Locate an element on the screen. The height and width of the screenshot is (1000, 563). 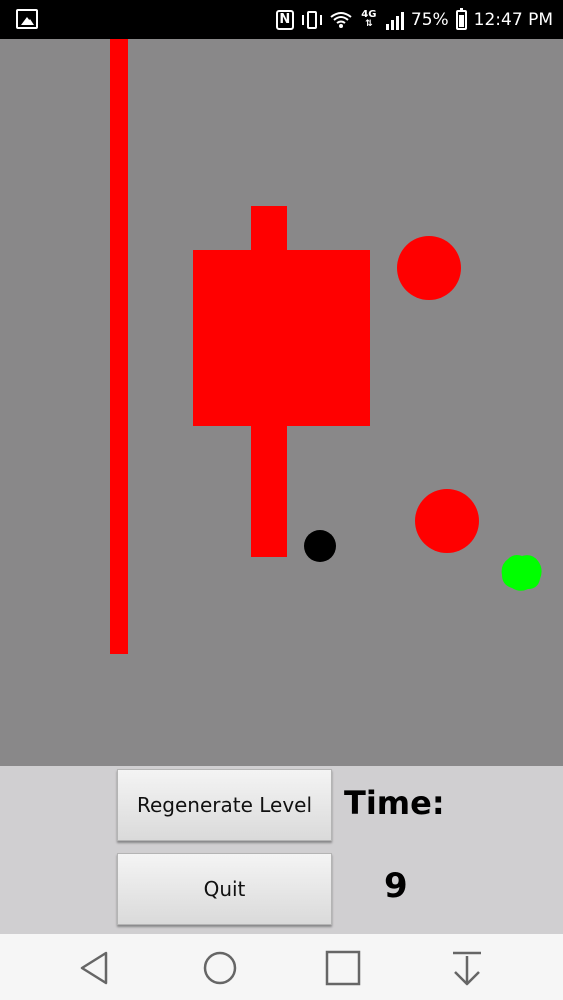
quit-button: Quit is located at coordinates (224, 889).